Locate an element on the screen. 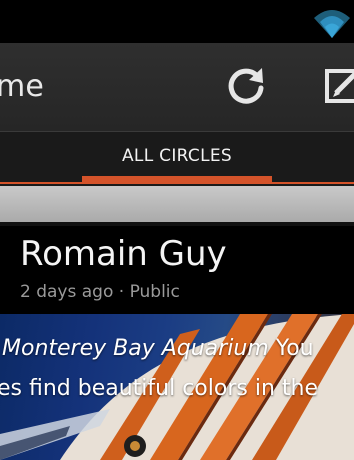  post-author: Romain Guy is located at coordinates (123, 254).